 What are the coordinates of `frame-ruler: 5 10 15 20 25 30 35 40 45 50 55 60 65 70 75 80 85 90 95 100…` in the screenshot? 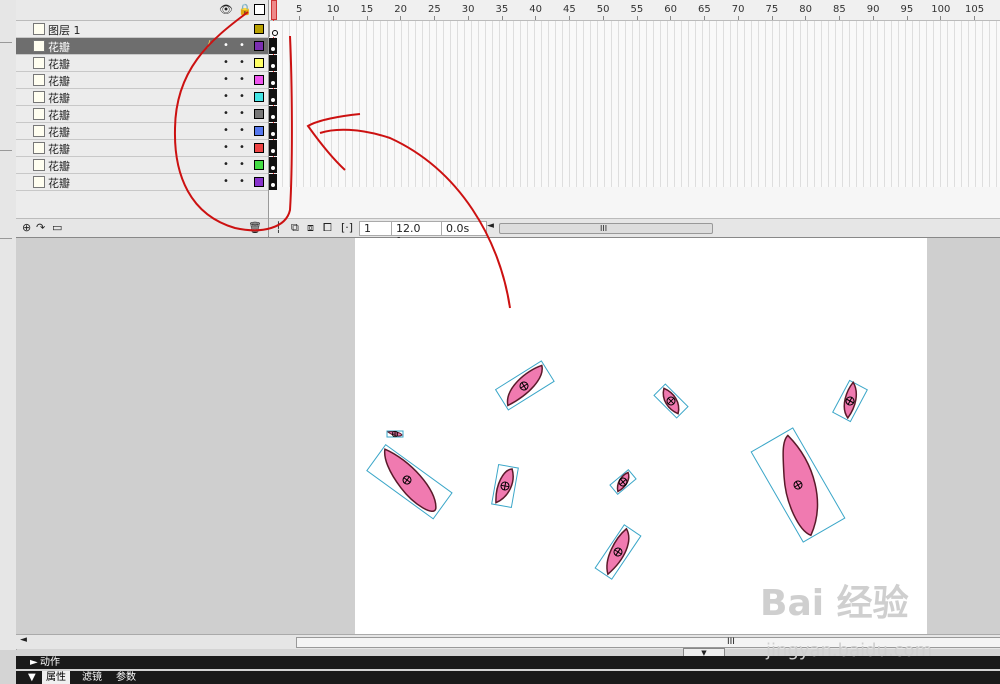 It's located at (634, 10).